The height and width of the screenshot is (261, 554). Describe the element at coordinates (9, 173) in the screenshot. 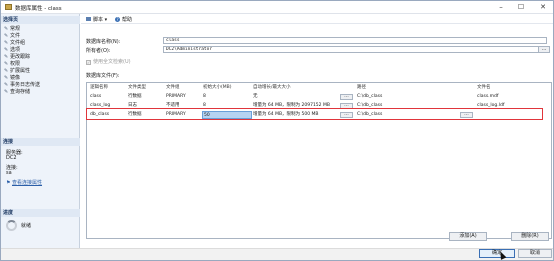

I see `connection-value: sa` at that location.